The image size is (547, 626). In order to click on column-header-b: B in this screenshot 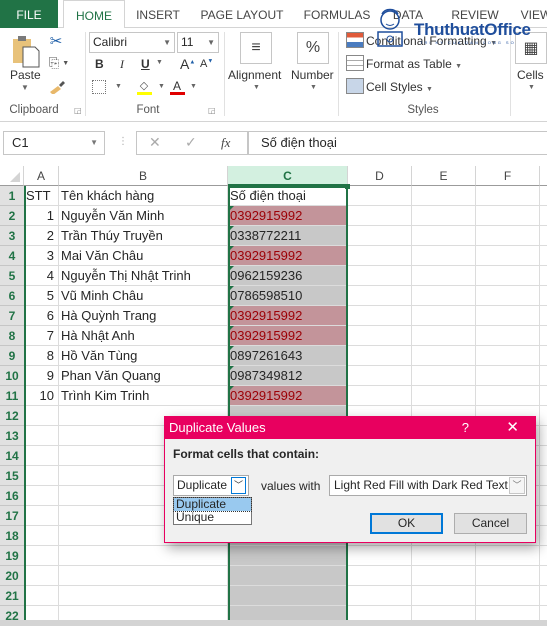, I will do `click(143, 176)`.